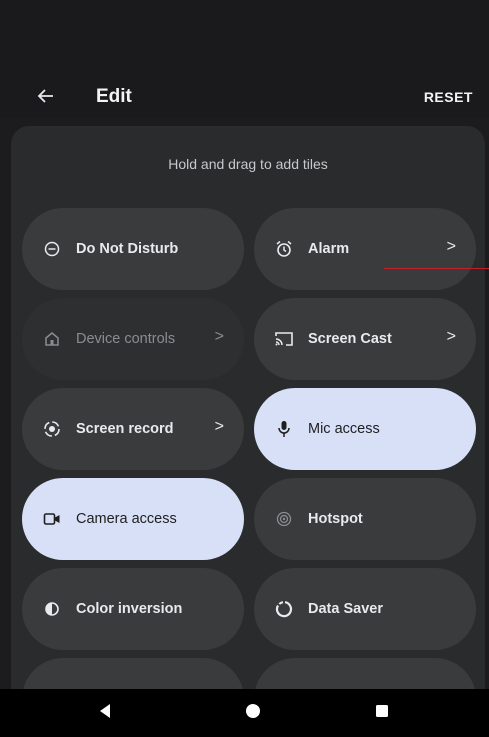  What do you see at coordinates (284, 249) in the screenshot?
I see `alarm-icon` at bounding box center [284, 249].